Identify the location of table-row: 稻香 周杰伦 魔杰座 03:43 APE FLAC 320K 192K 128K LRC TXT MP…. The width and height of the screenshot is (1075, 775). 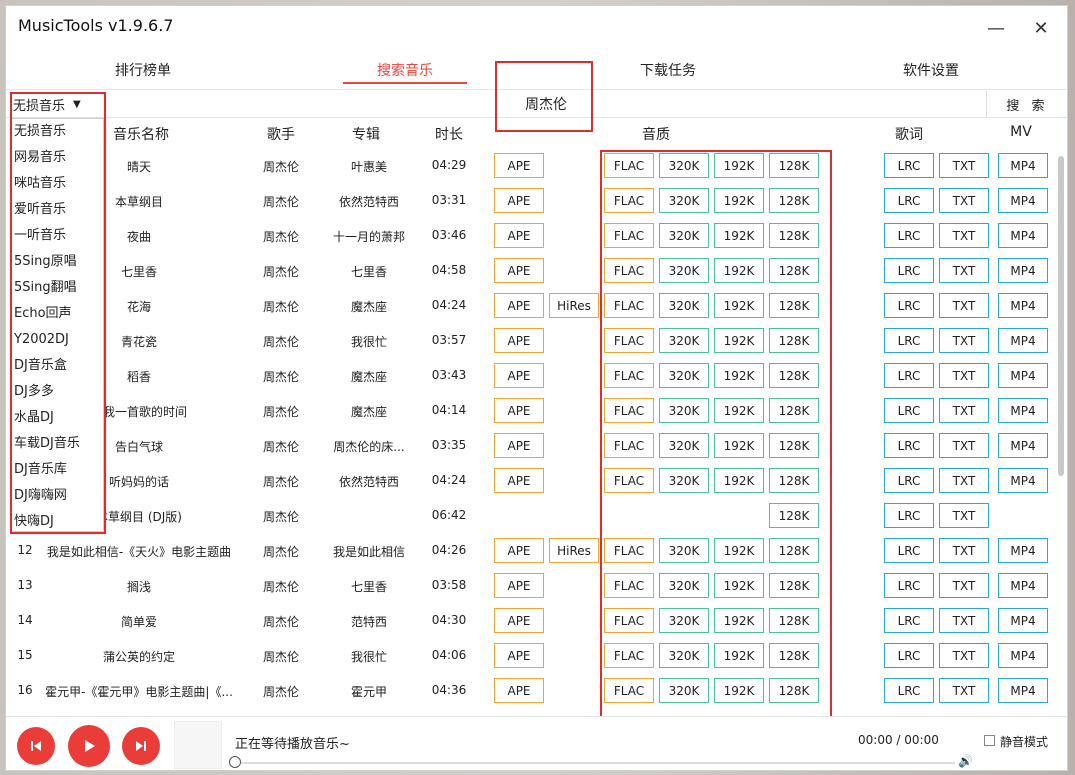
(531, 375).